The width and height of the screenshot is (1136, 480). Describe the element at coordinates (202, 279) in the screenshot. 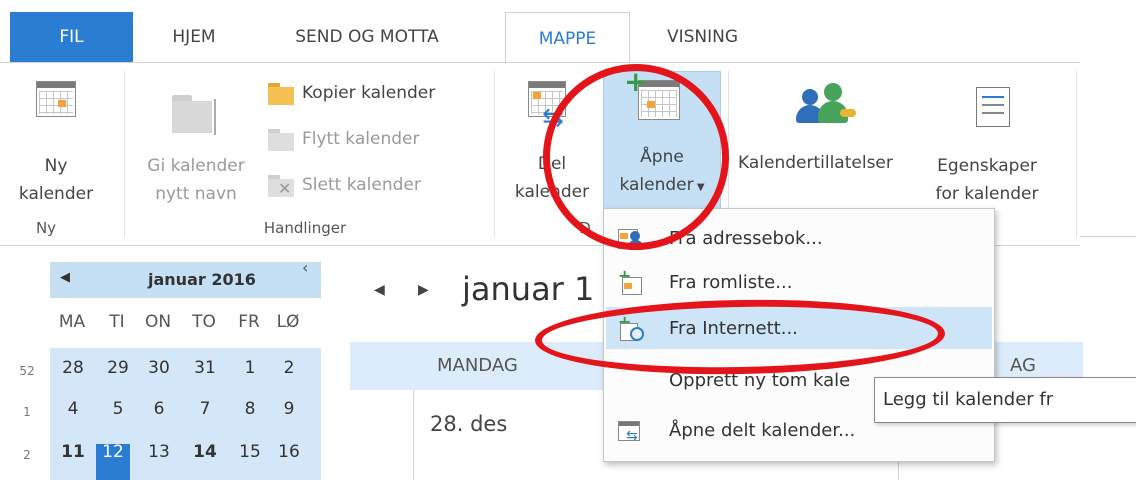

I see `mini-calendar-title: januar 2016` at that location.